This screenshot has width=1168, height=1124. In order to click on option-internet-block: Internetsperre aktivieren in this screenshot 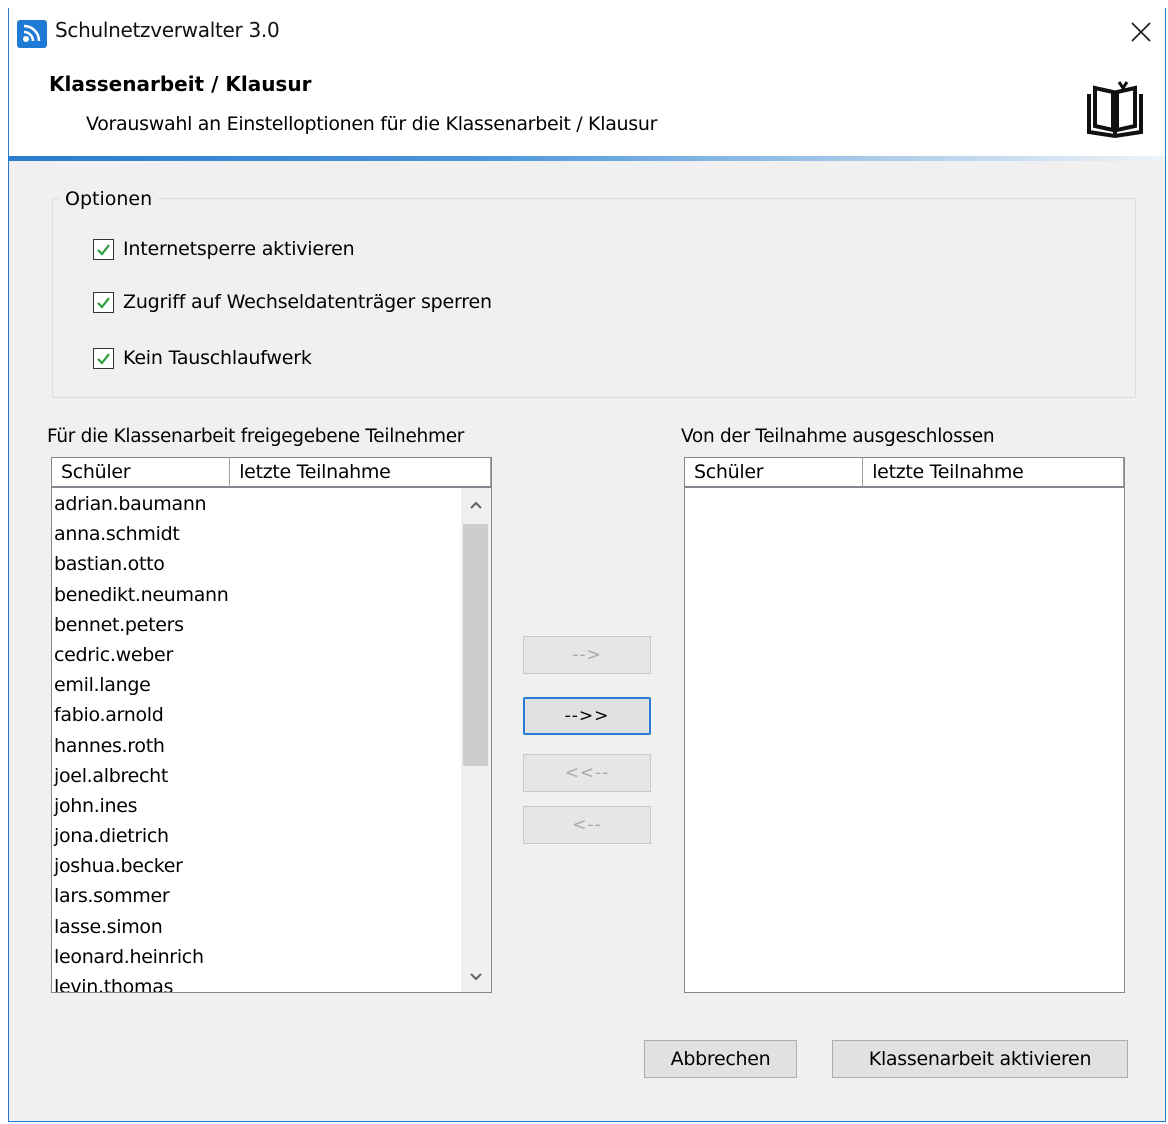, I will do `click(224, 249)`.